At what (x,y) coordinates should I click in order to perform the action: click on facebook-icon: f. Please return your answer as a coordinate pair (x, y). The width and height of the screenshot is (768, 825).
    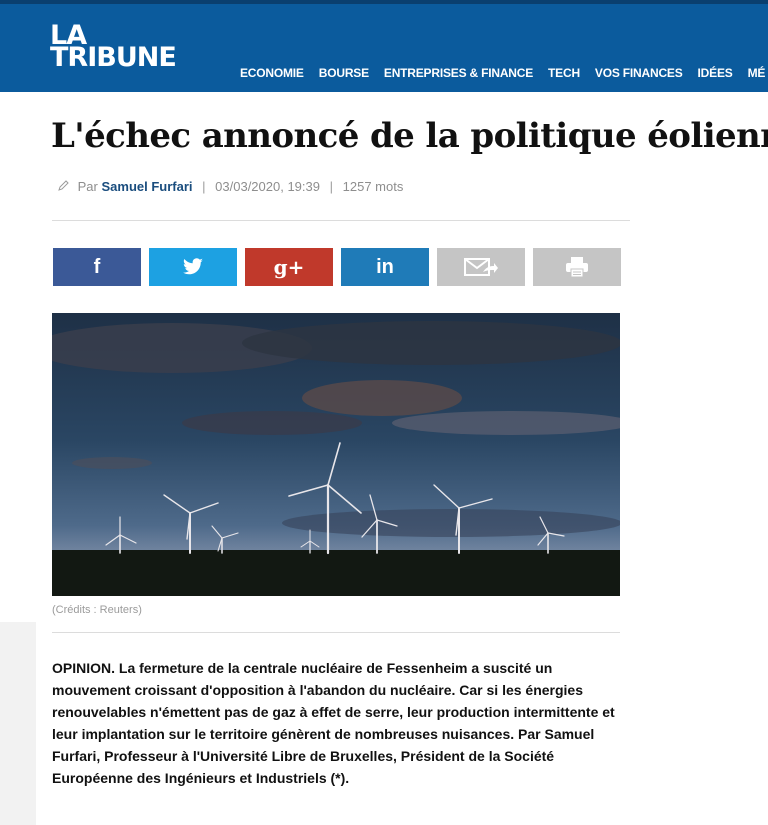
    Looking at the image, I should click on (97, 266).